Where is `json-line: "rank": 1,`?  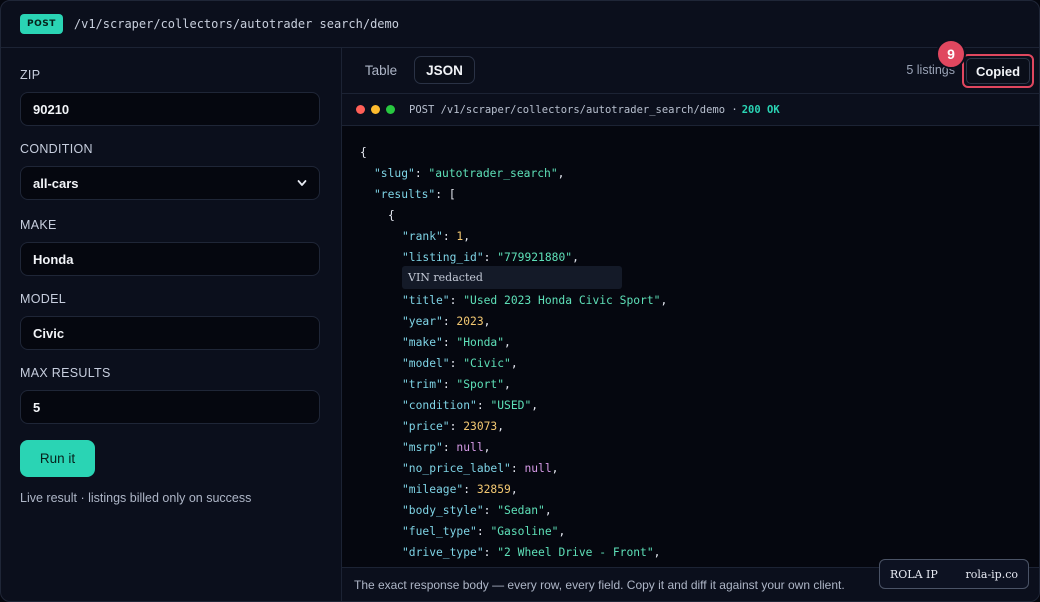 json-line: "rank": 1, is located at coordinates (436, 236).